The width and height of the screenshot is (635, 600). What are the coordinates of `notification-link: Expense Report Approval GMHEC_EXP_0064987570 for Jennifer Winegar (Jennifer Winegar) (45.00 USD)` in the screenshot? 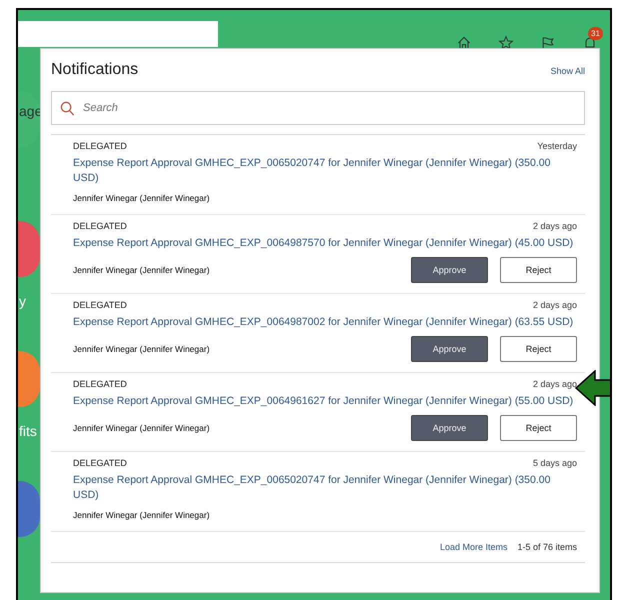 It's located at (325, 243).